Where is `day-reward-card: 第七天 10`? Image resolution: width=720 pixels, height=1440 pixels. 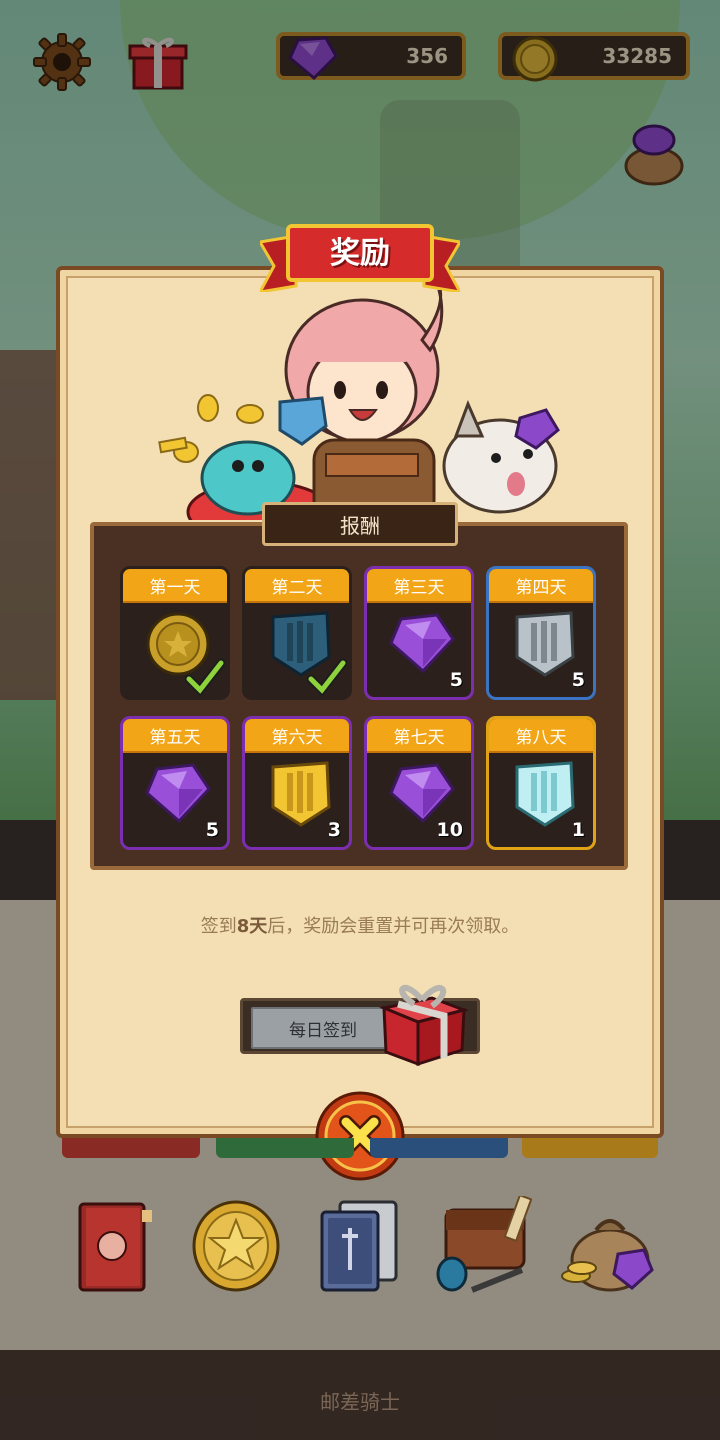
day-reward-card: 第七天 10 is located at coordinates (419, 783).